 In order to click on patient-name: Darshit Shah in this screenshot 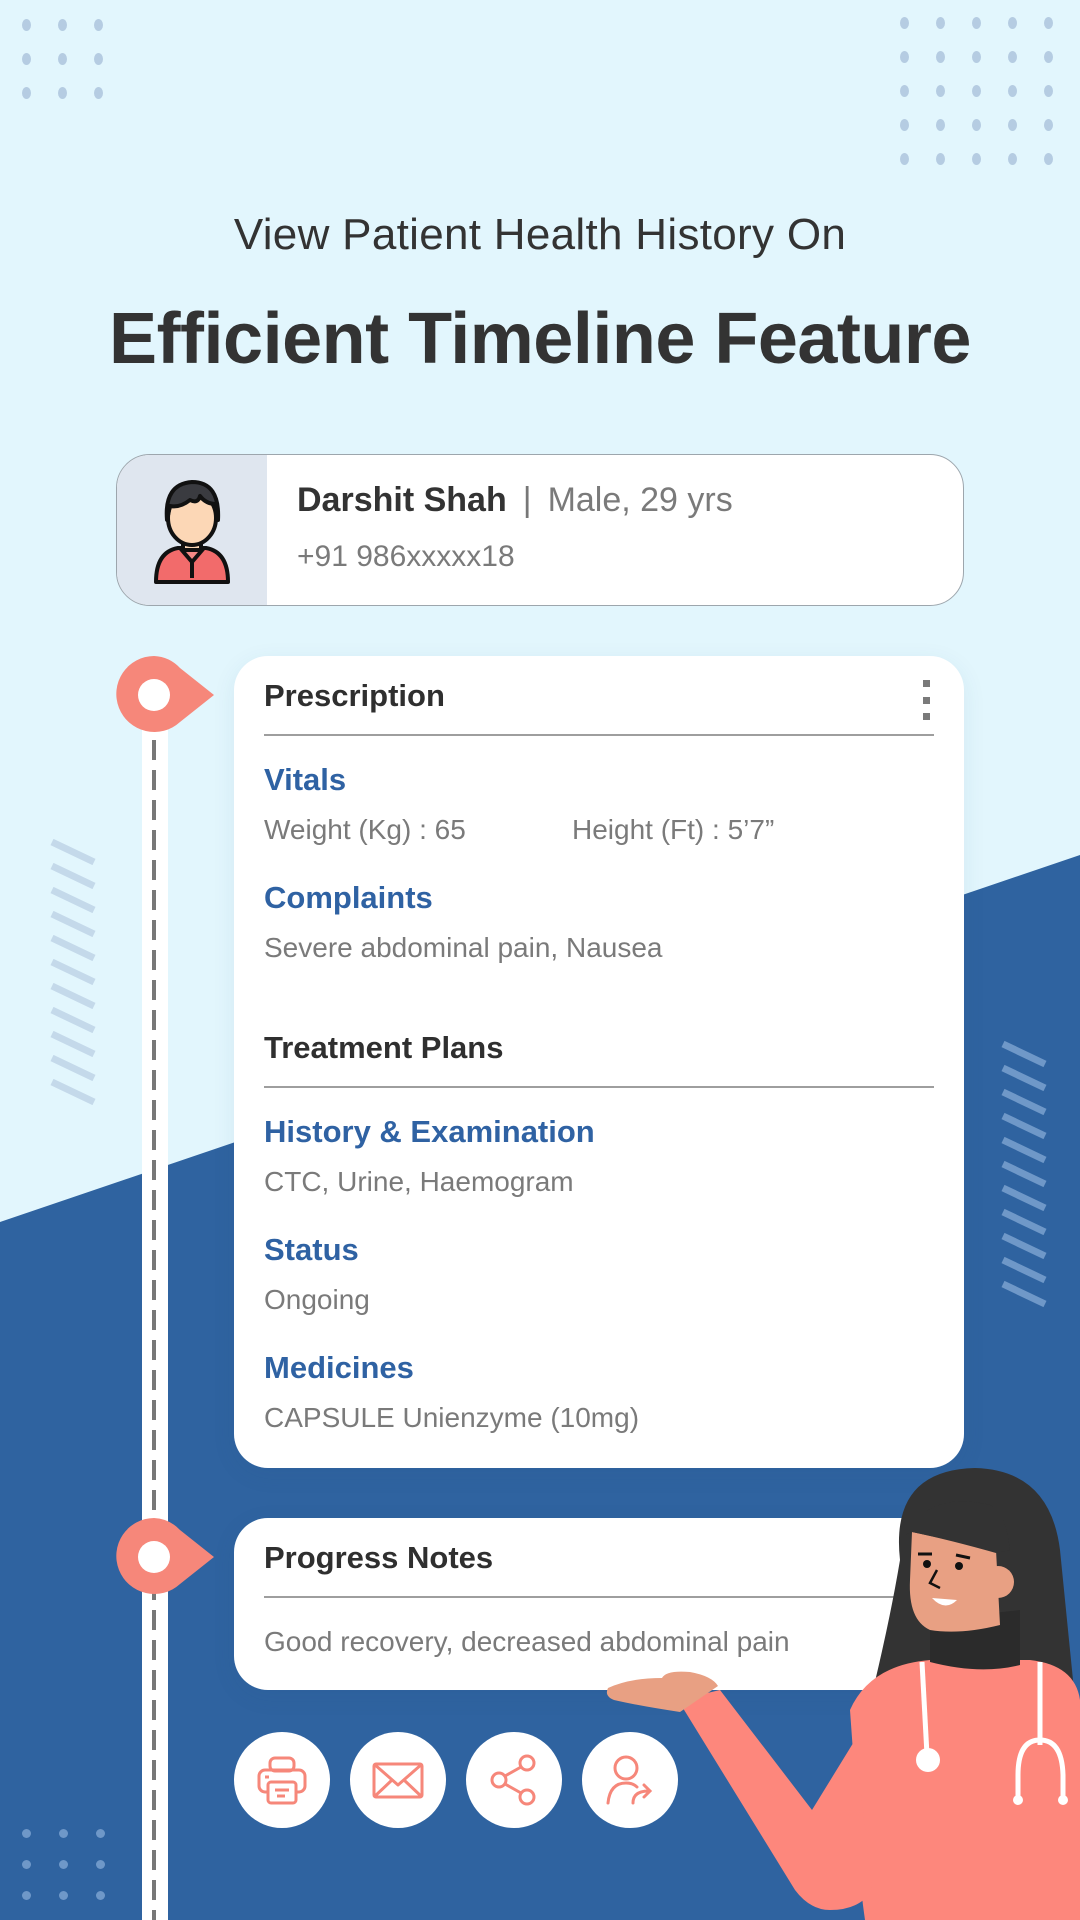, I will do `click(402, 500)`.